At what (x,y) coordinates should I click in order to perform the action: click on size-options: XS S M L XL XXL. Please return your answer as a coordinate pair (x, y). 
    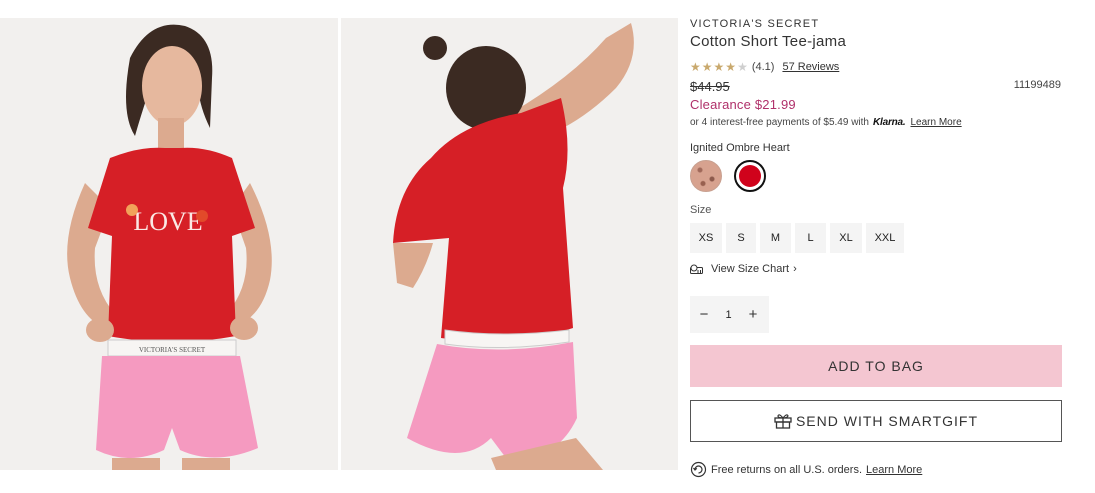
    Looking at the image, I should click on (876, 238).